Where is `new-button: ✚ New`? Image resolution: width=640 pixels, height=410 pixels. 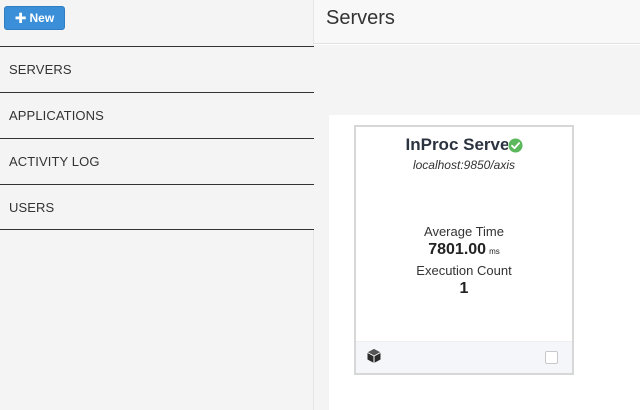 new-button: ✚ New is located at coordinates (34, 18).